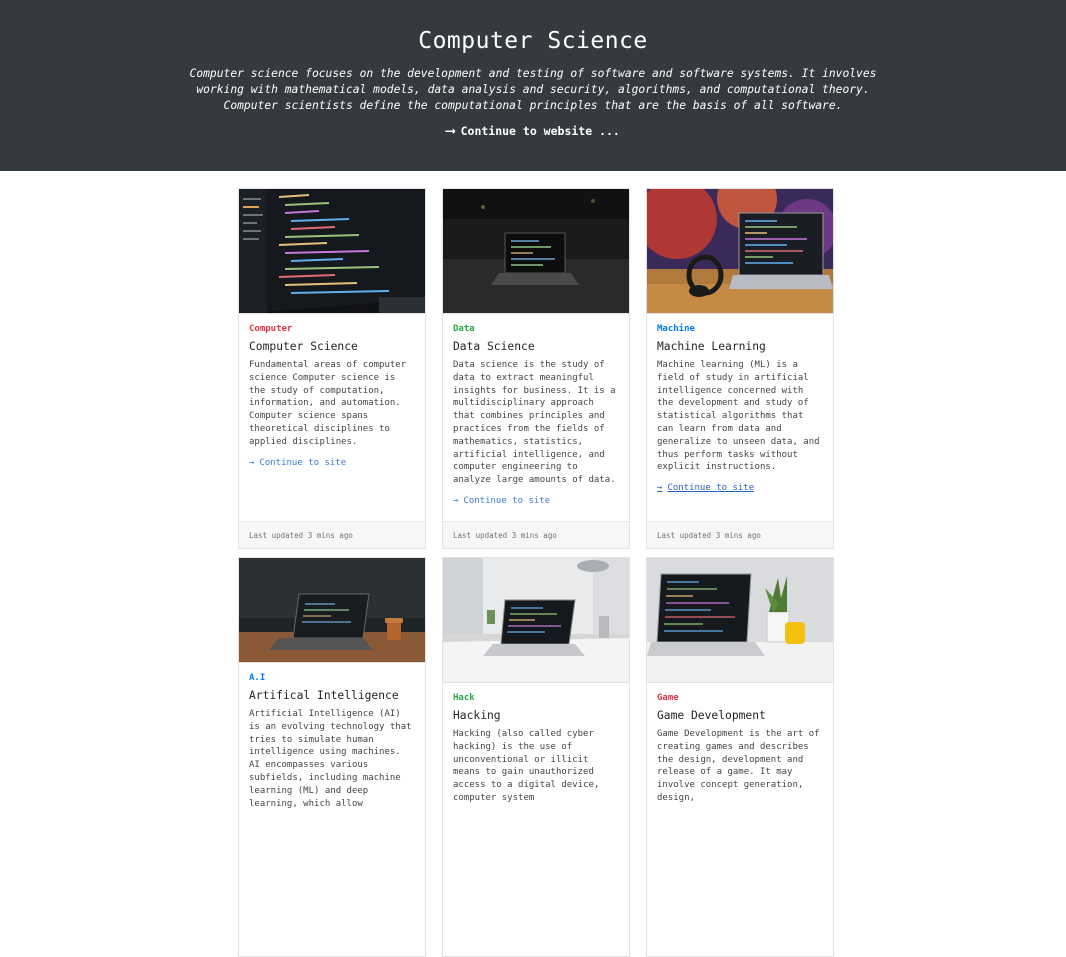 The width and height of the screenshot is (1066, 957). I want to click on card-tag: Computer, so click(271, 329).